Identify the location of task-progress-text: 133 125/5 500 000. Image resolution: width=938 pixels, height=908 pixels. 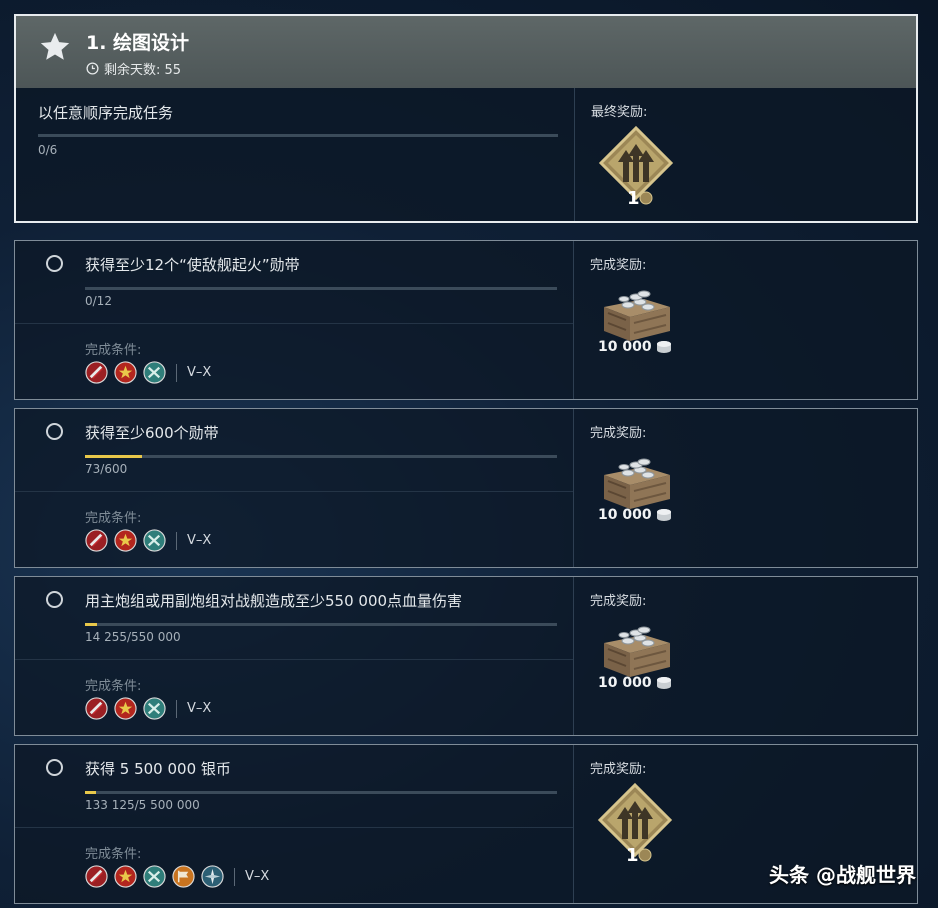
(142, 805).